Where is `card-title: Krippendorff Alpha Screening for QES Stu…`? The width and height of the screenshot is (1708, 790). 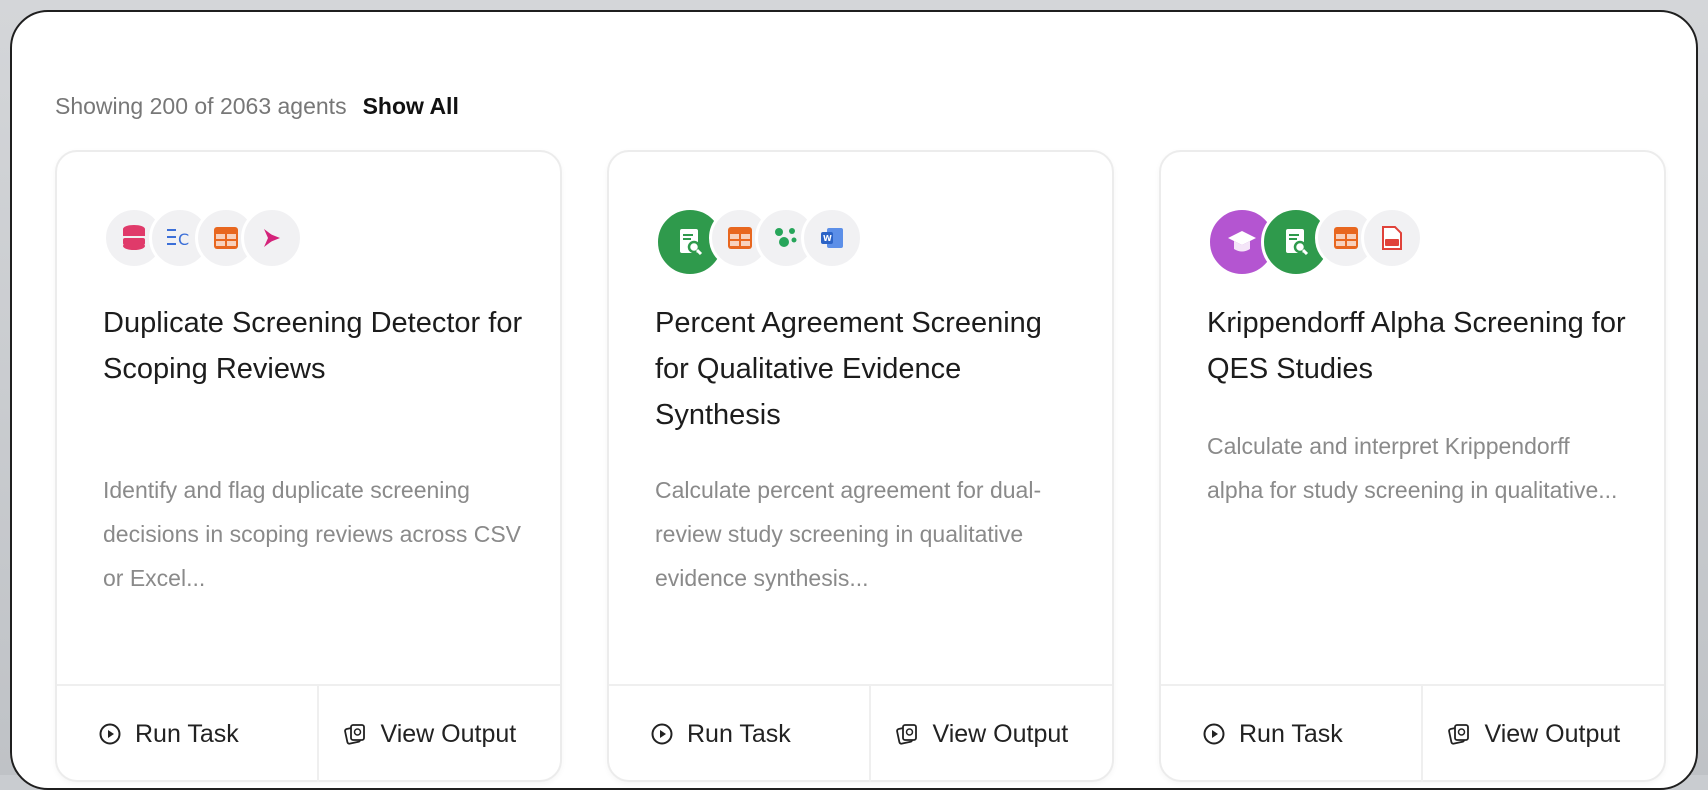 card-title: Krippendorff Alpha Screening for QES Stu… is located at coordinates (1416, 346).